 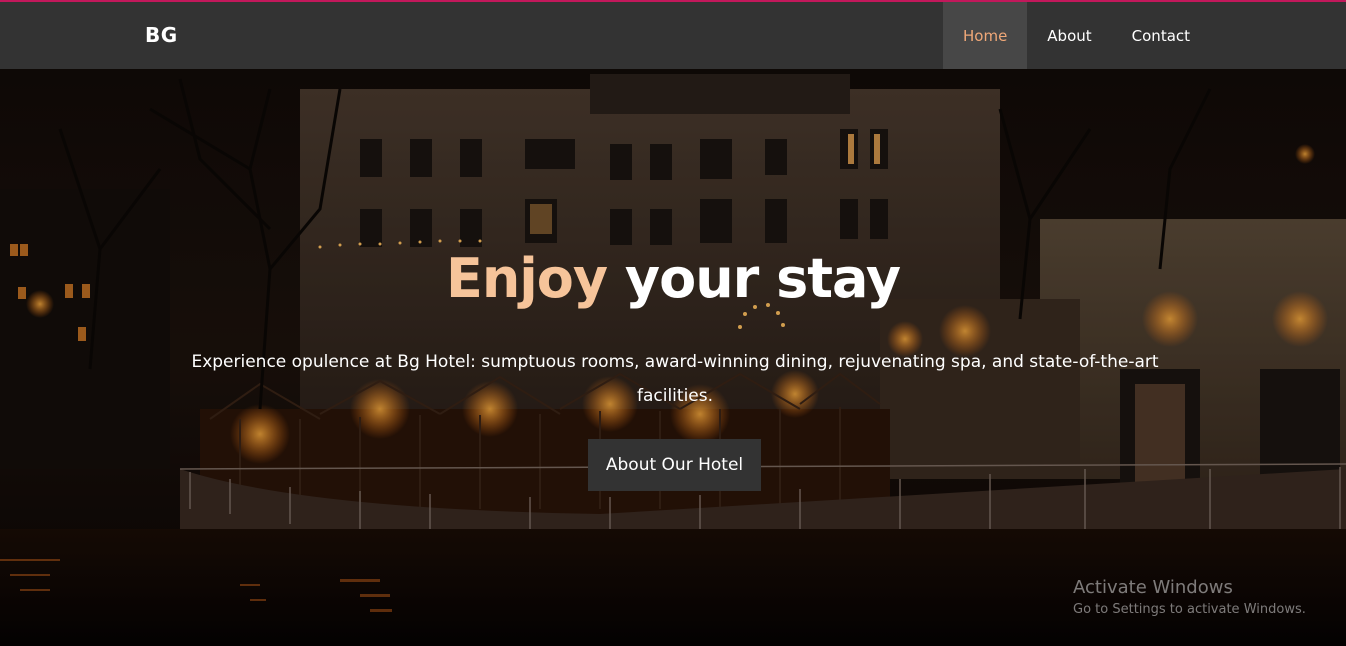 I want to click on navbar: BG Home About Contact, so click(x=673, y=35).